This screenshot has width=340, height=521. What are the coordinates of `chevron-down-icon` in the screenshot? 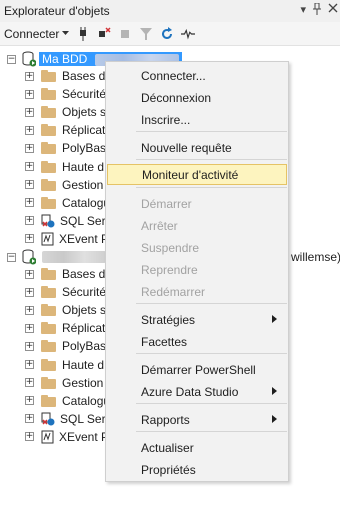 It's located at (66, 33).